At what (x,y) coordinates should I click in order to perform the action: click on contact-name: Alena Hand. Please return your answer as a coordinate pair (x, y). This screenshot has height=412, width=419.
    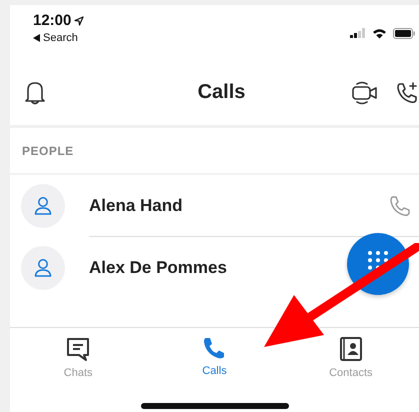
    Looking at the image, I should click on (136, 206).